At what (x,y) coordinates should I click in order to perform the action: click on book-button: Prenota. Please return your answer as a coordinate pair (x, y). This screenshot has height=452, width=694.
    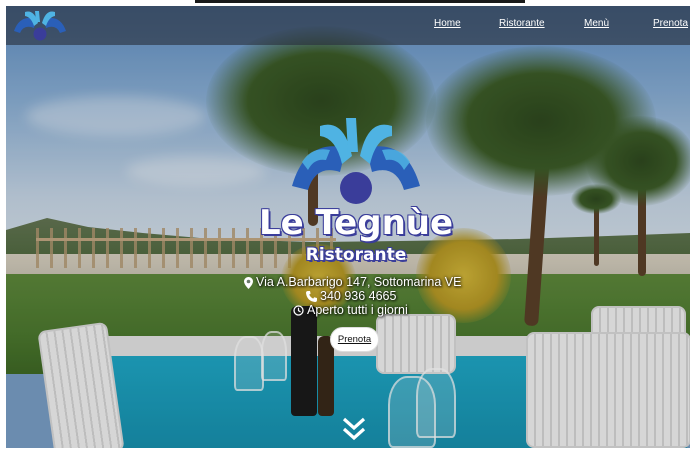
    Looking at the image, I should click on (354, 339).